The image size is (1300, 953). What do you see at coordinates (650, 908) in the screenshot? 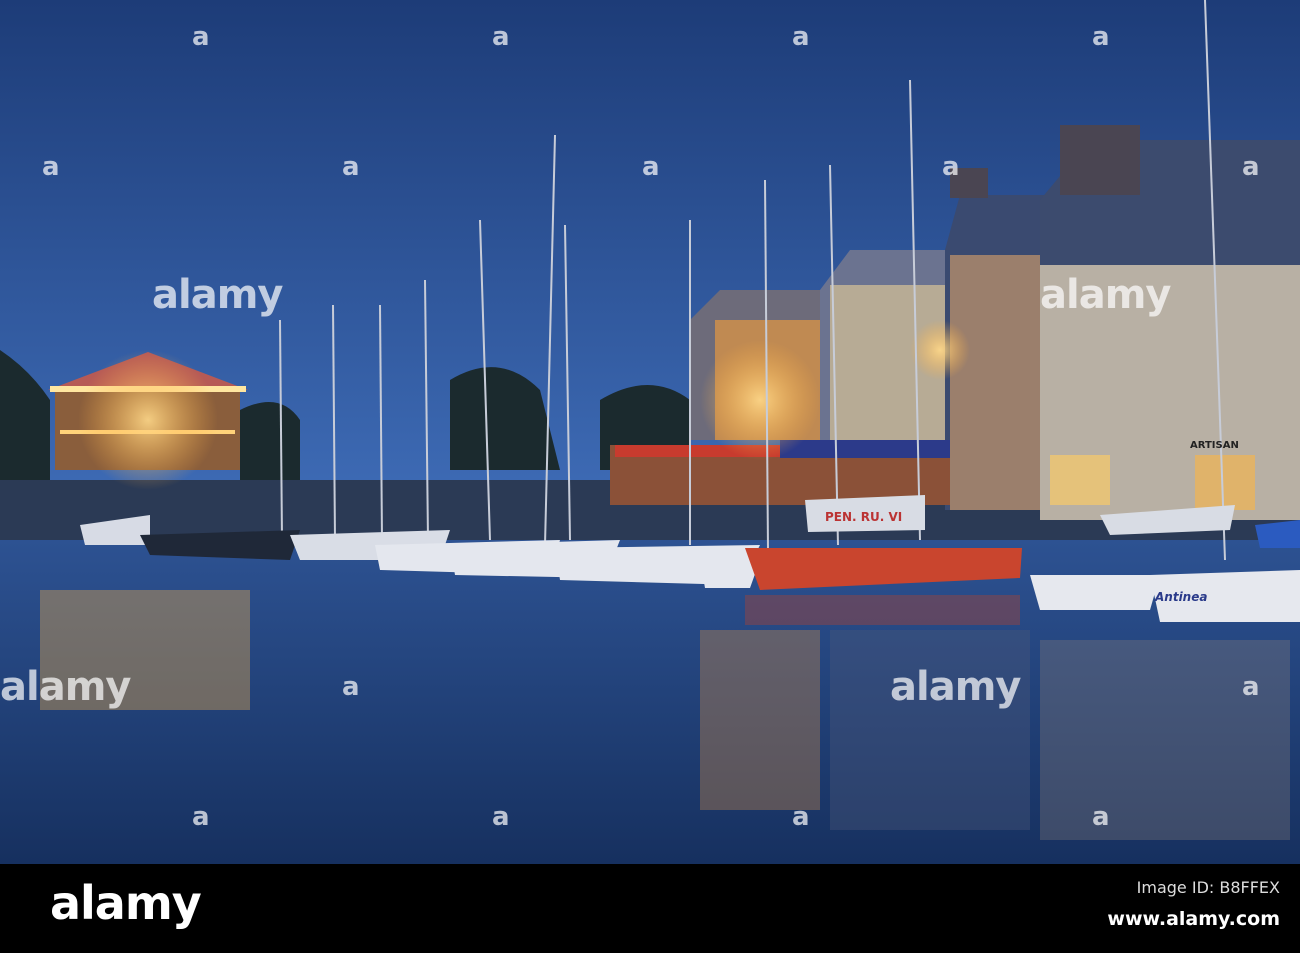
I see `footer-bar: alamy Image ID: B8FFEX www.alamy.com` at bounding box center [650, 908].